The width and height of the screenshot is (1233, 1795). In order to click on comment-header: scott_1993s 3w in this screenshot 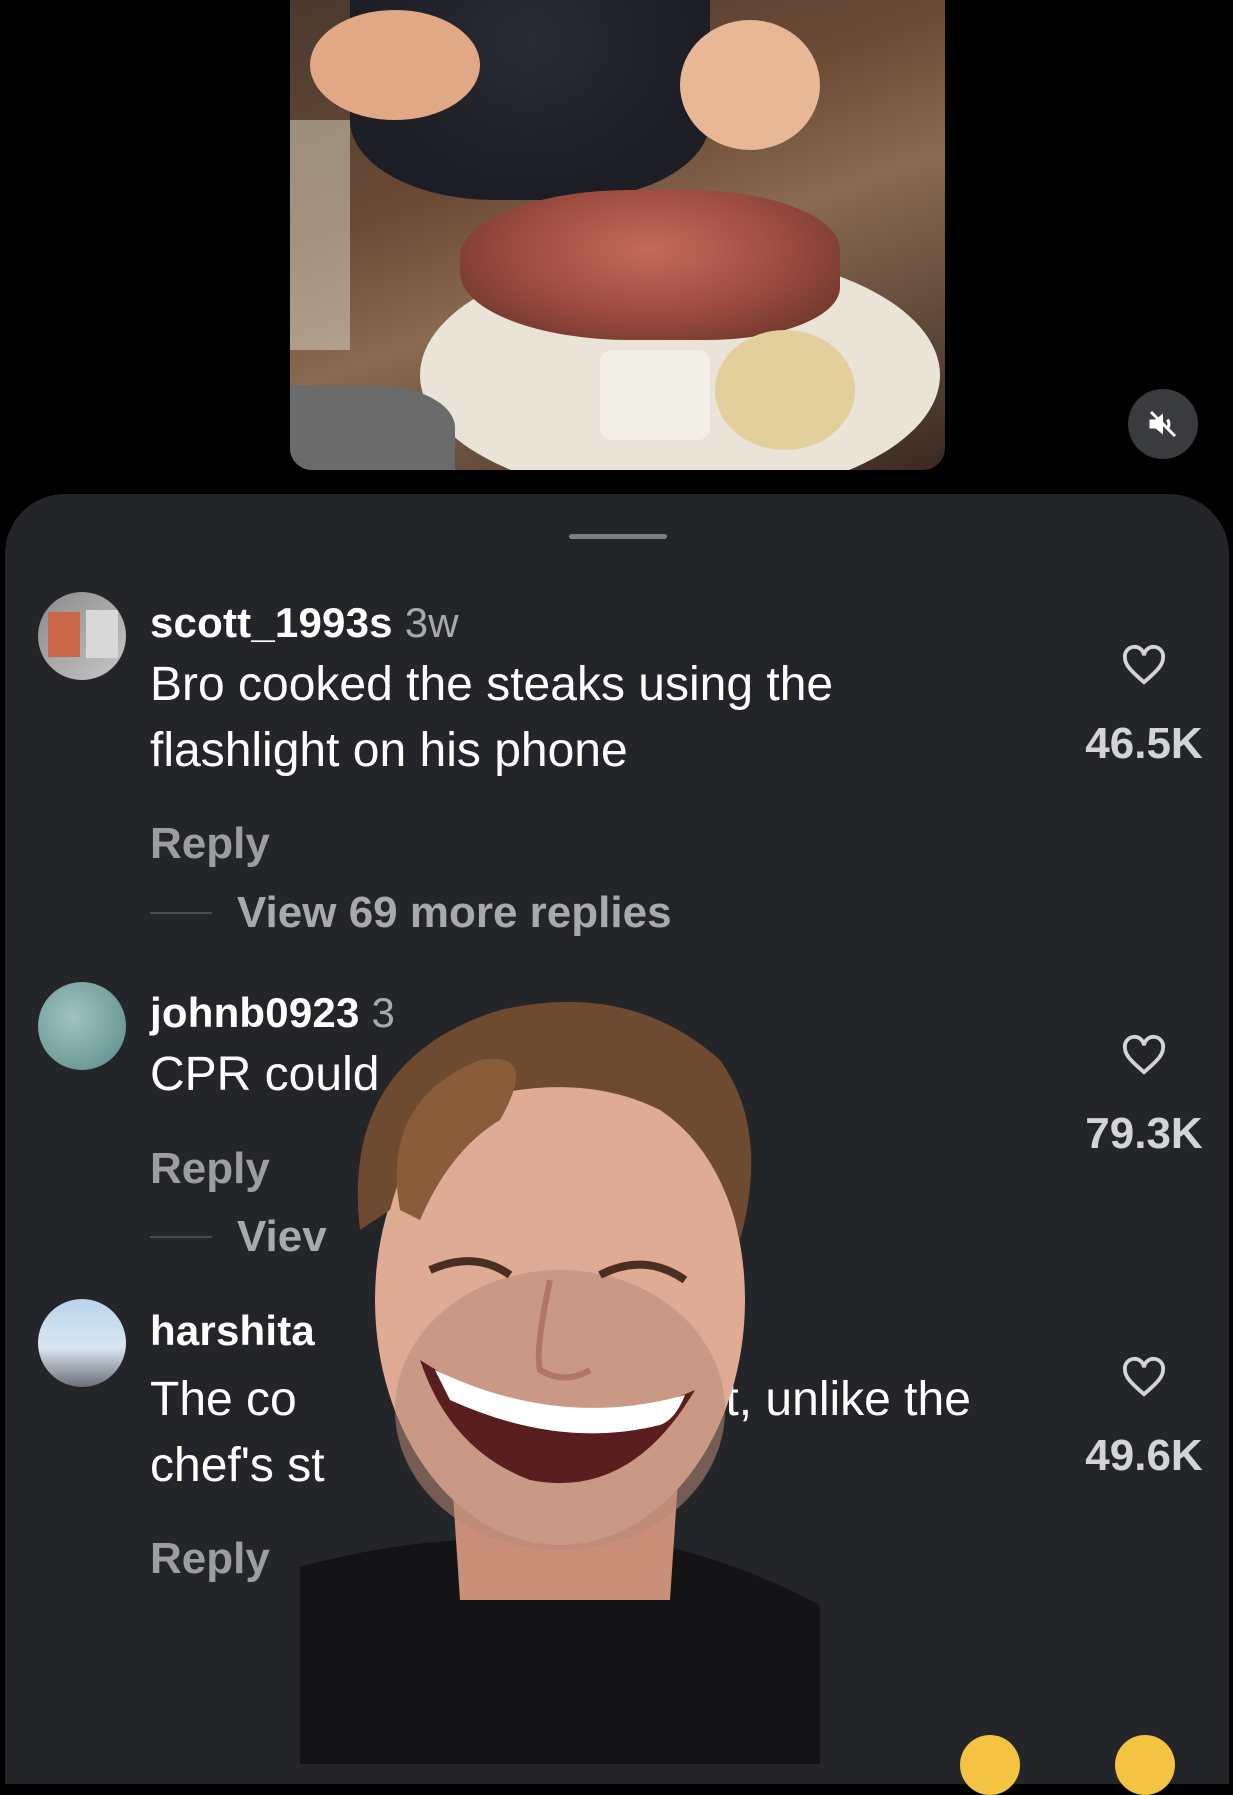, I will do `click(304, 623)`.